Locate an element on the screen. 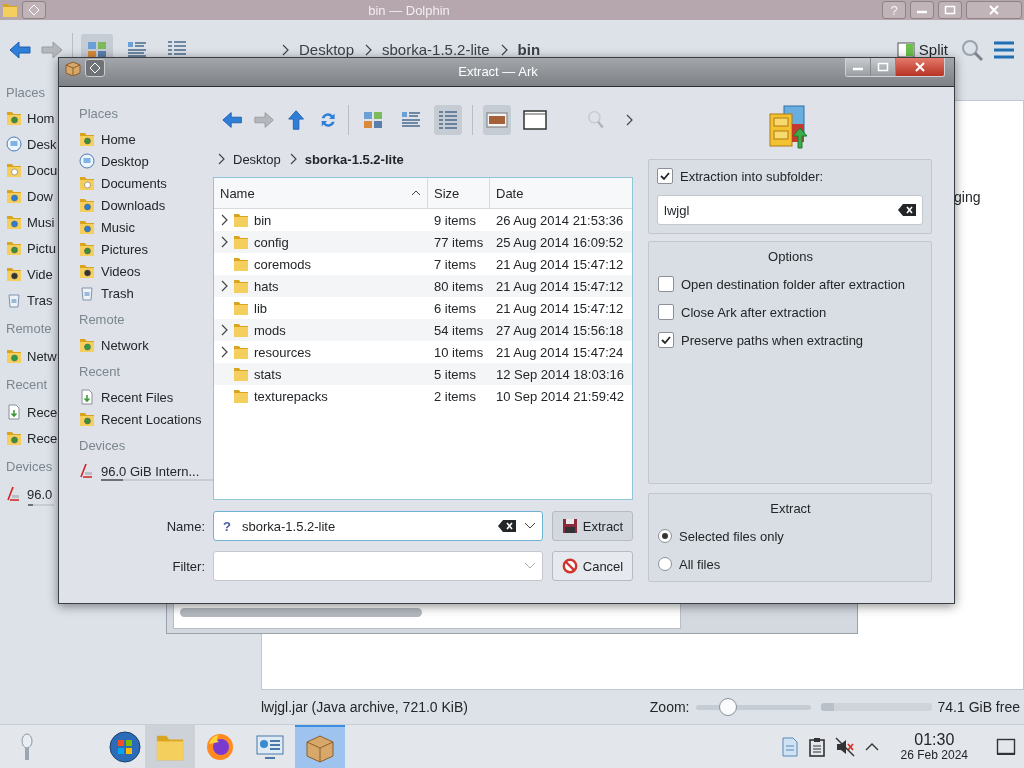 Image resolution: width=1024 pixels, height=768 pixels. name-input: sborka-1.5.2-lite is located at coordinates (366, 526).